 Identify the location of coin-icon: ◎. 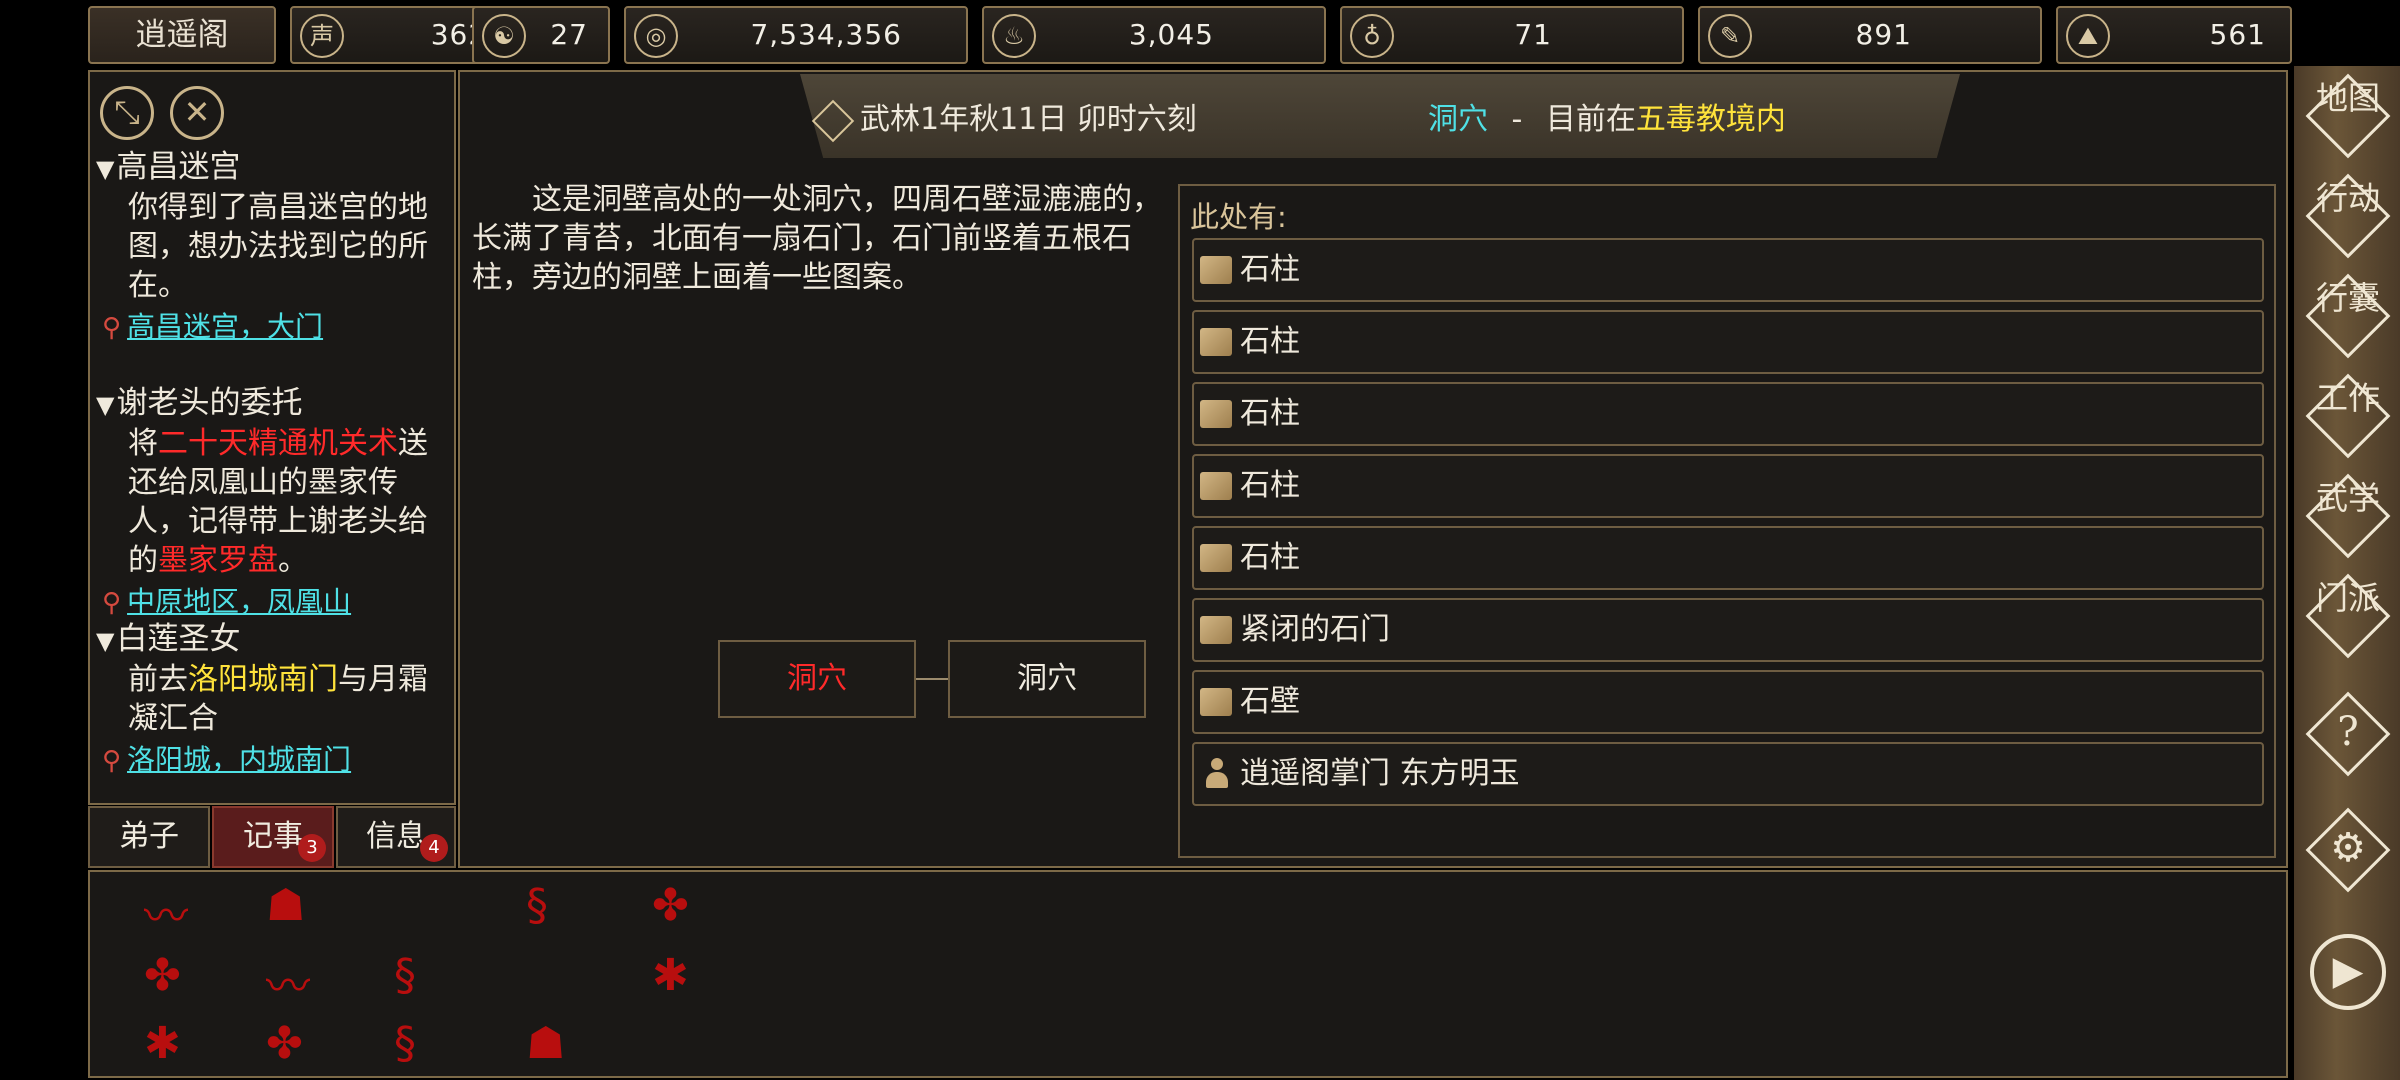
(656, 36).